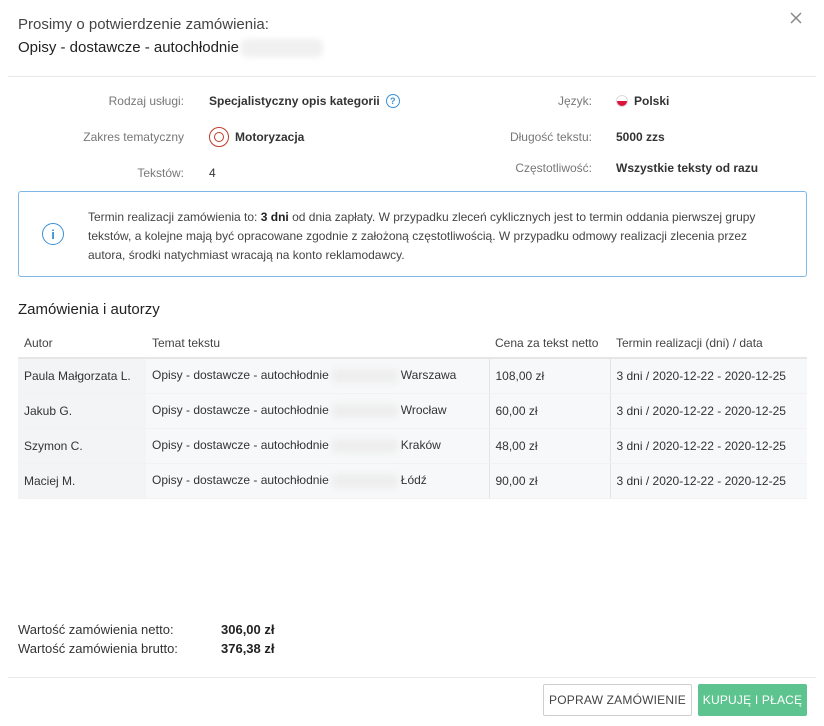 This screenshot has height=726, width=824. What do you see at coordinates (687, 168) in the screenshot?
I see `frequency-value: Wszystkie teksty od razu` at bounding box center [687, 168].